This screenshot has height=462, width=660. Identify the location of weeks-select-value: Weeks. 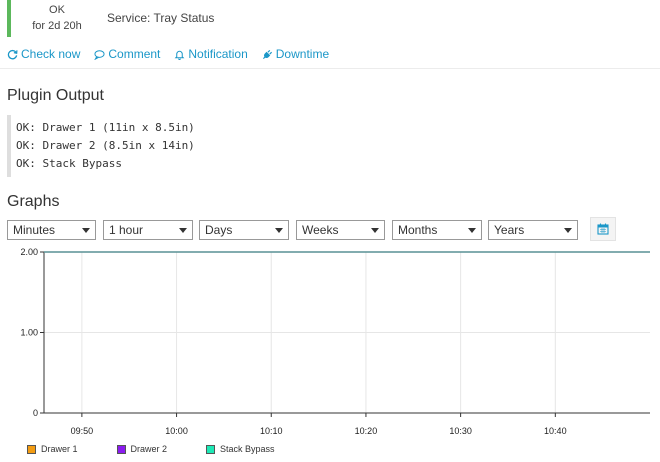
(320, 230).